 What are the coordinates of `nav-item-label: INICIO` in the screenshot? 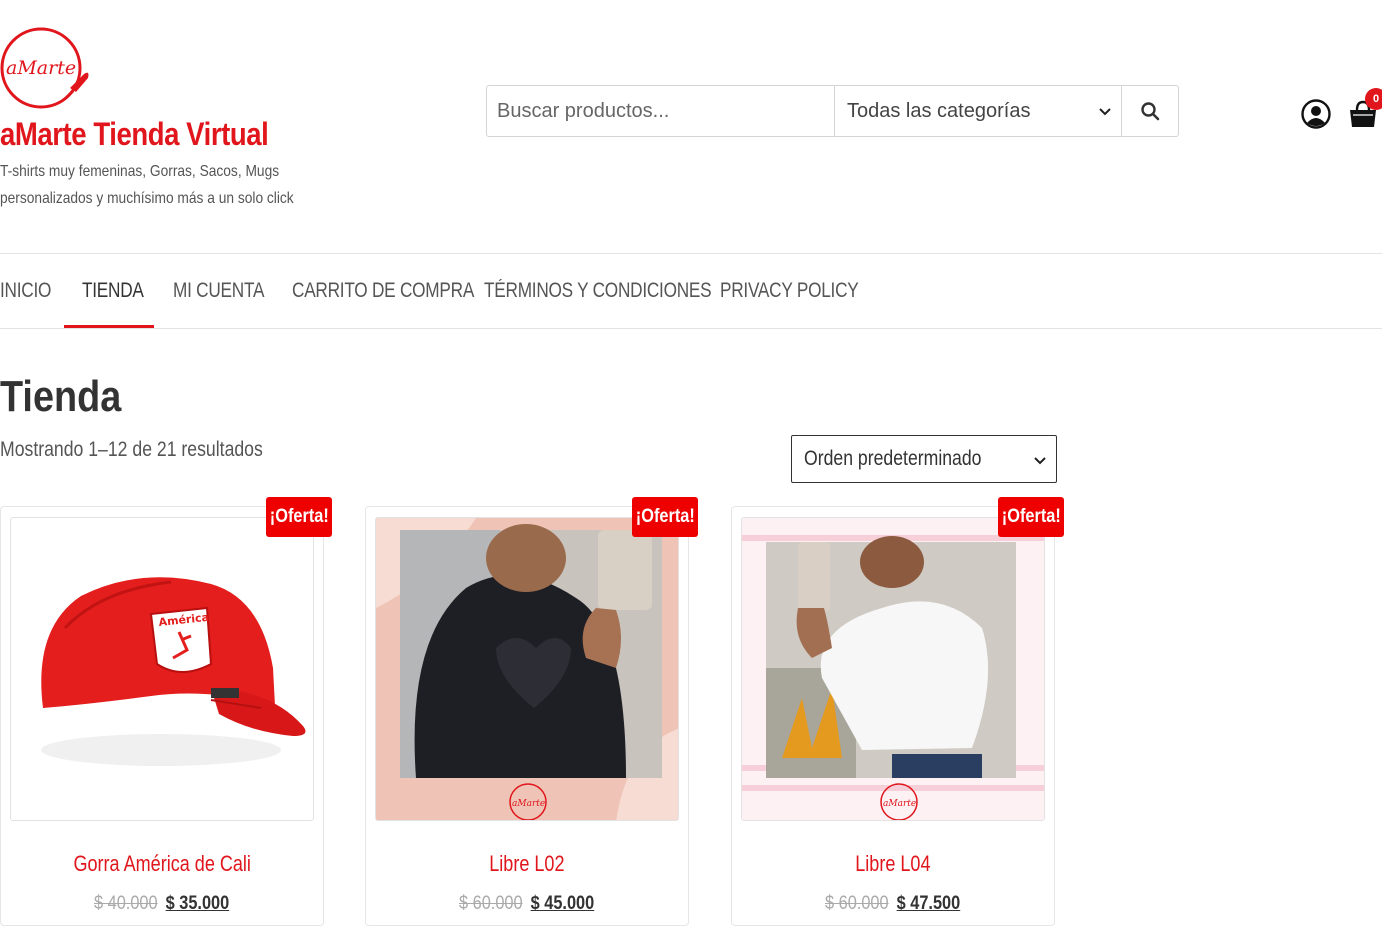 It's located at (26, 290).